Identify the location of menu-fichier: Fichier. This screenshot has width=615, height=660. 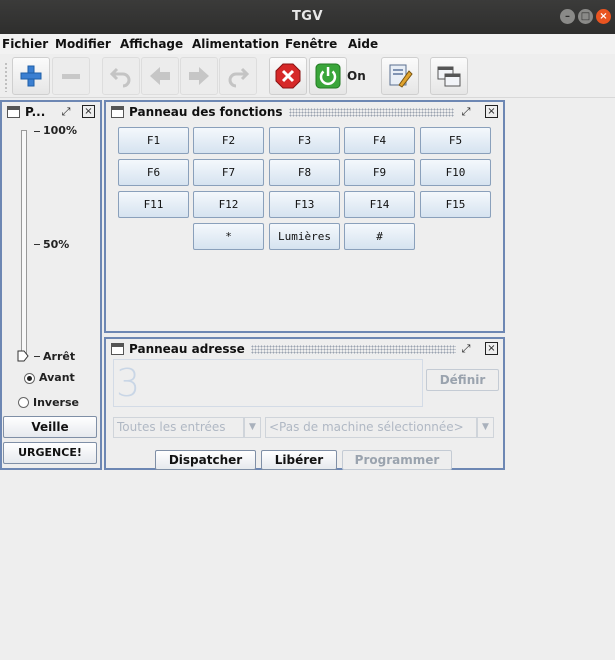
(25, 44).